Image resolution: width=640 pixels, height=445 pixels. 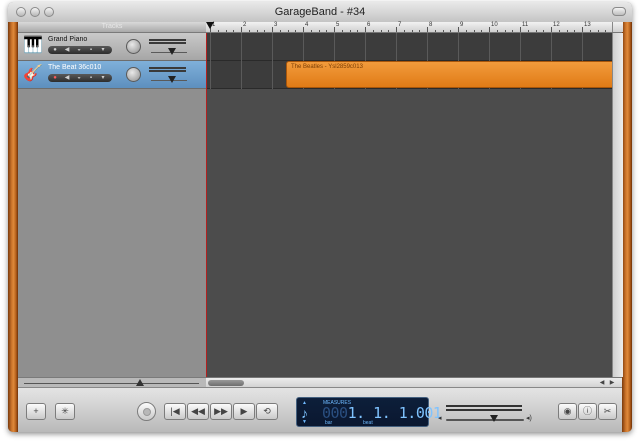 What do you see at coordinates (65, 411) in the screenshot?
I see `loop-browser-button: ✳` at bounding box center [65, 411].